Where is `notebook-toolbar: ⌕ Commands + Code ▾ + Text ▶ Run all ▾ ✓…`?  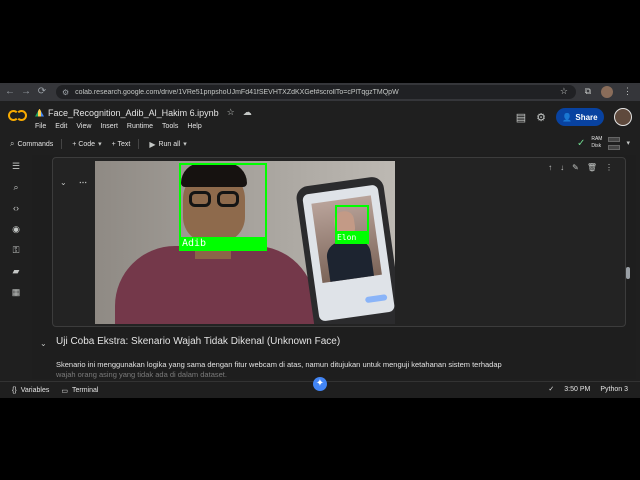 notebook-toolbar: ⌕ Commands + Code ▾ + Text ▶ Run all ▾ ✓… is located at coordinates (320, 144).